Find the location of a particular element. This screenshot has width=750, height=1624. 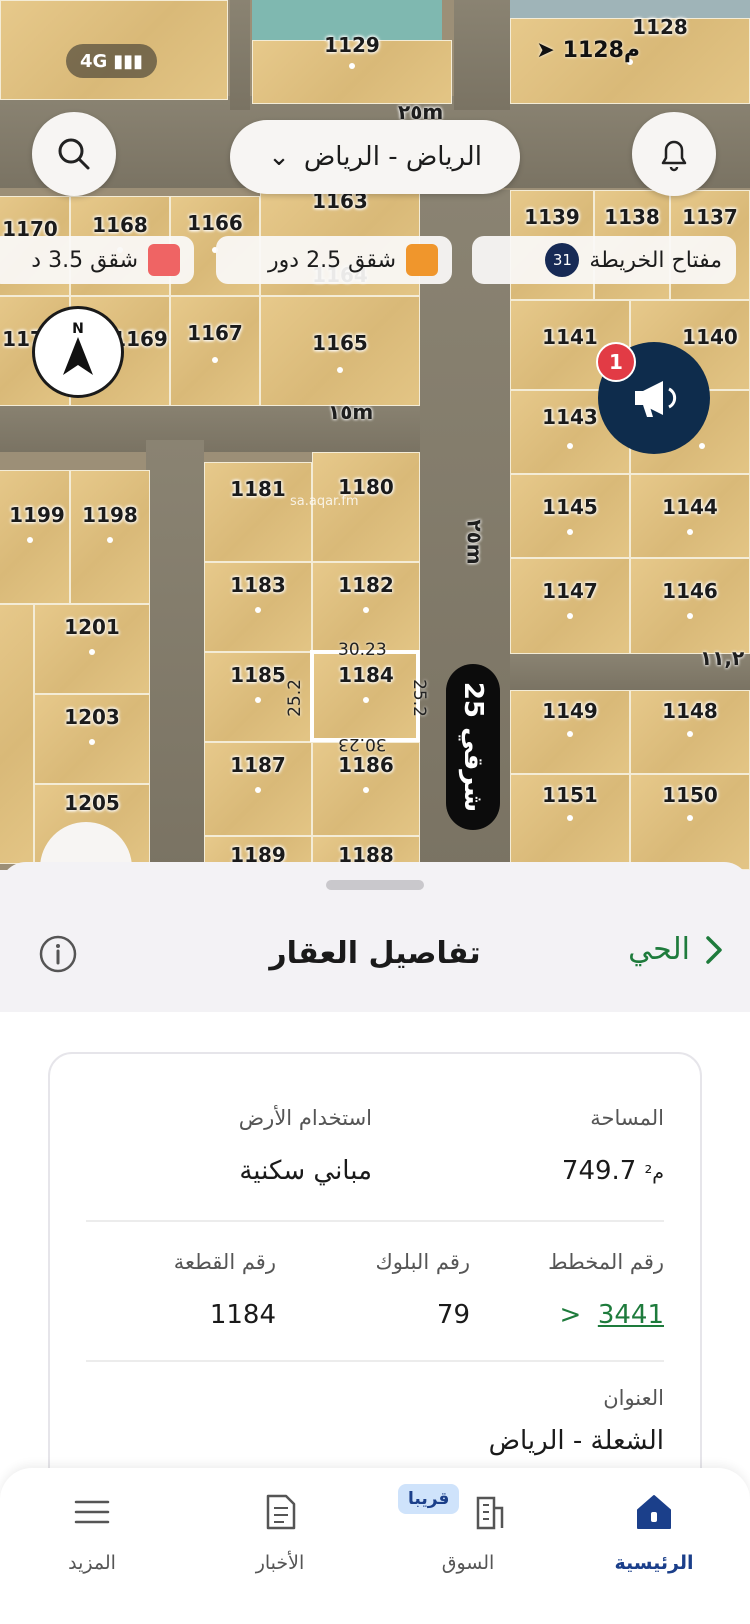

legend-color-swatch is located at coordinates (164, 260).